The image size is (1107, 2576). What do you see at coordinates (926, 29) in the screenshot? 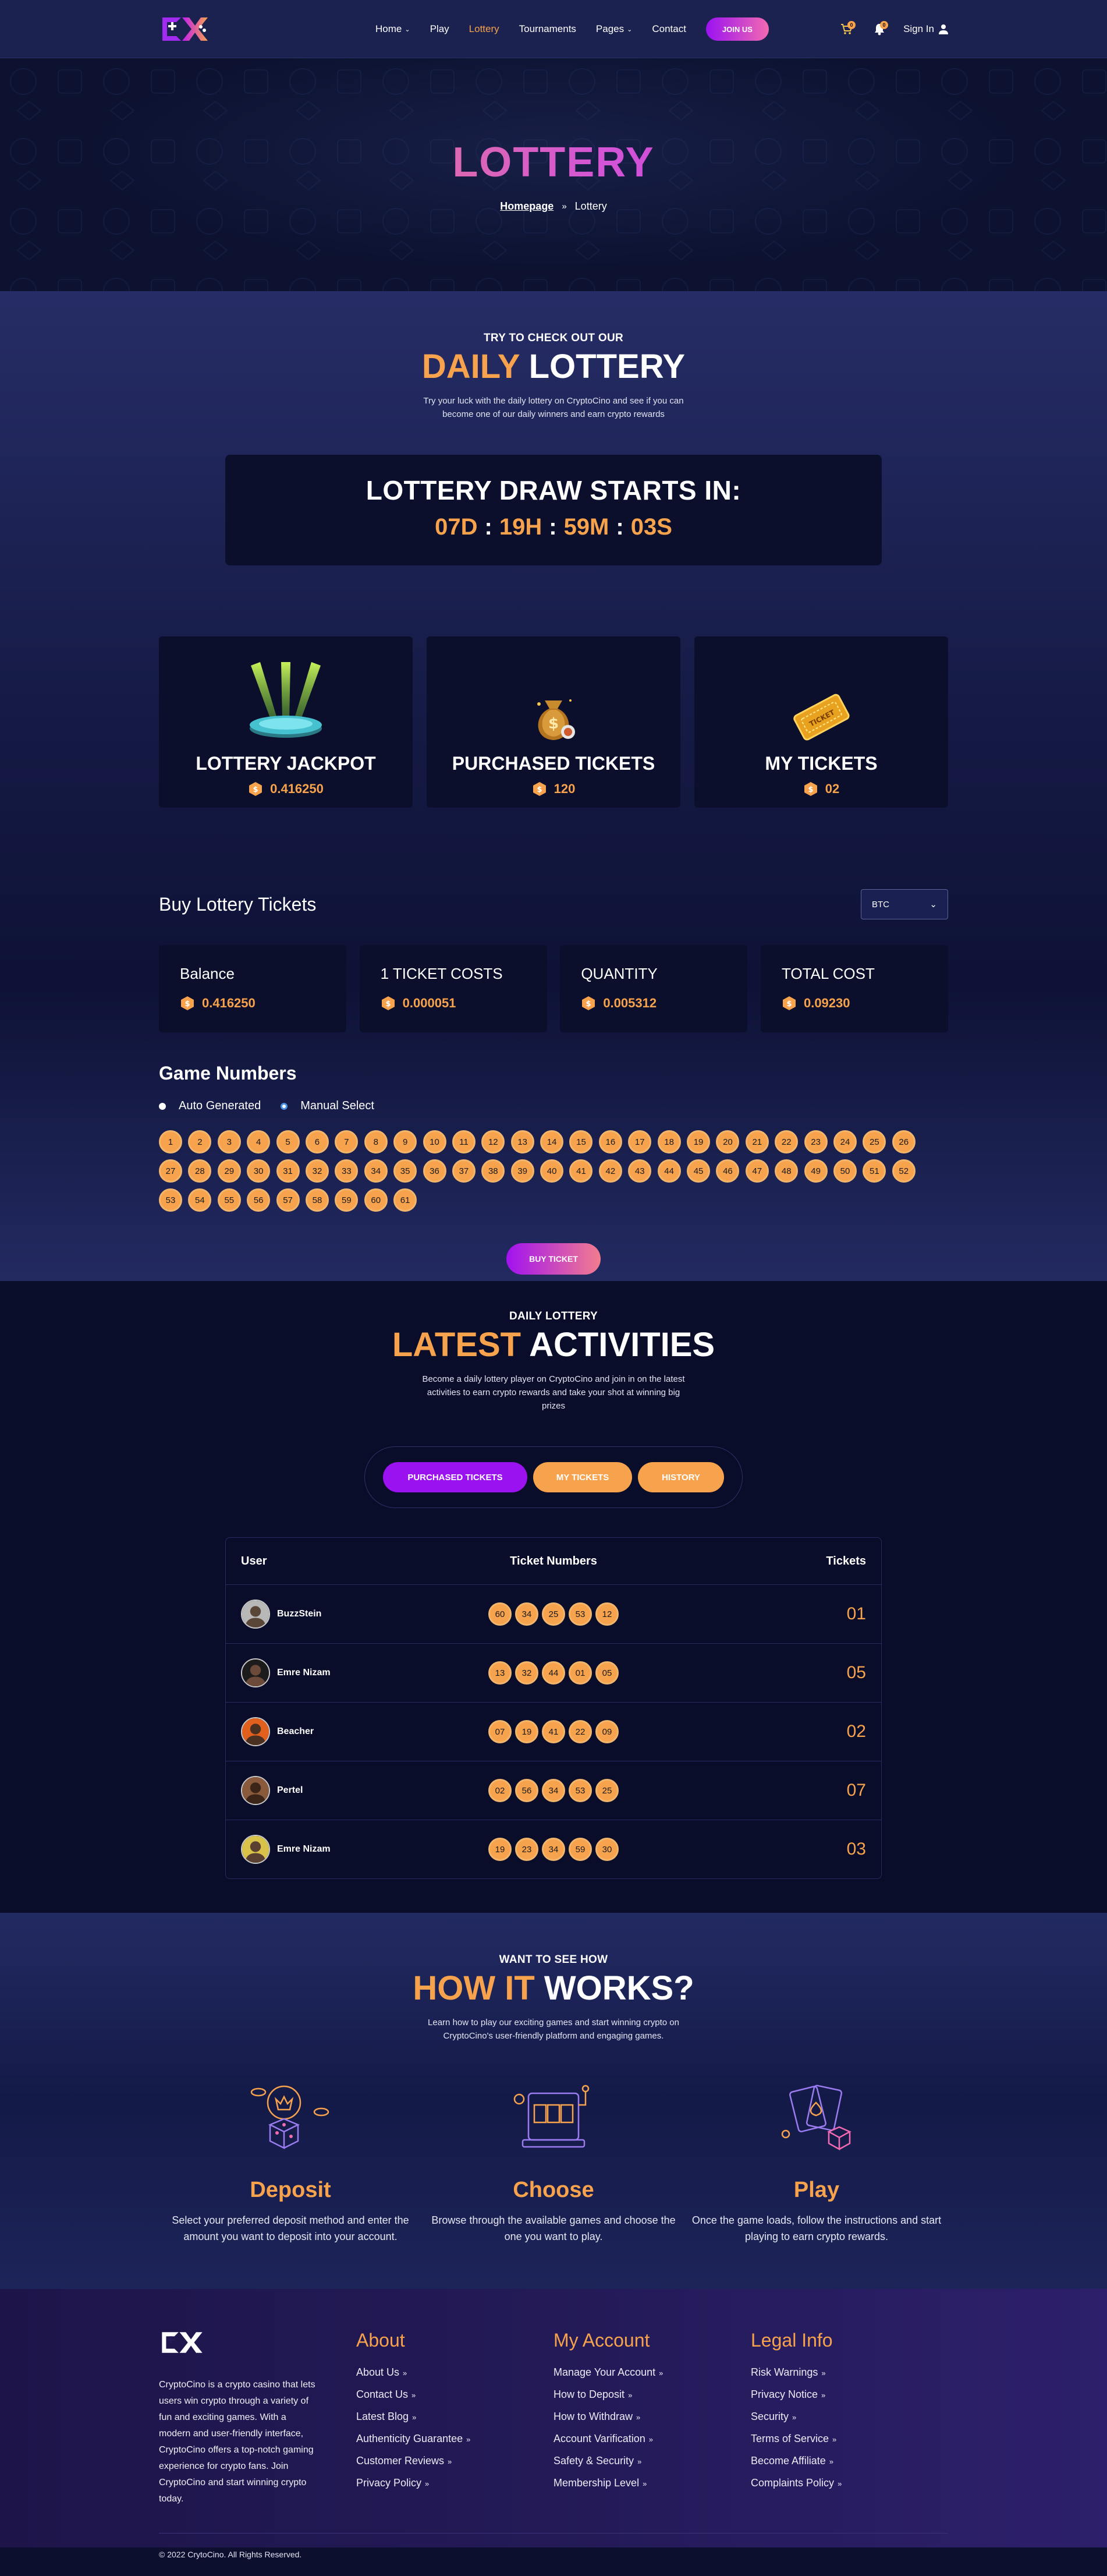
I see `sign-in-link: Sign In` at bounding box center [926, 29].